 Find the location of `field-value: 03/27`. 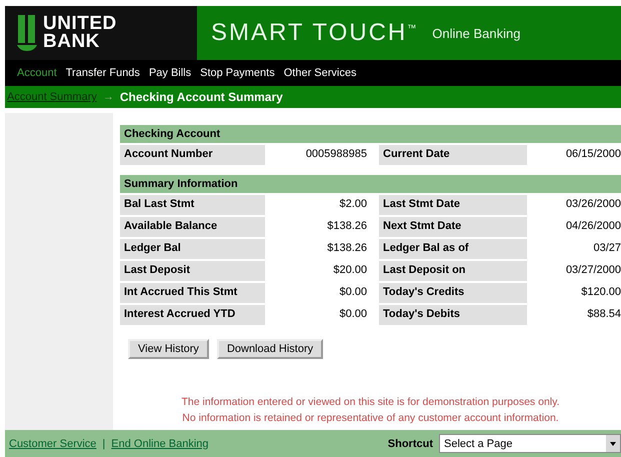

field-value: 03/27 is located at coordinates (606, 248).